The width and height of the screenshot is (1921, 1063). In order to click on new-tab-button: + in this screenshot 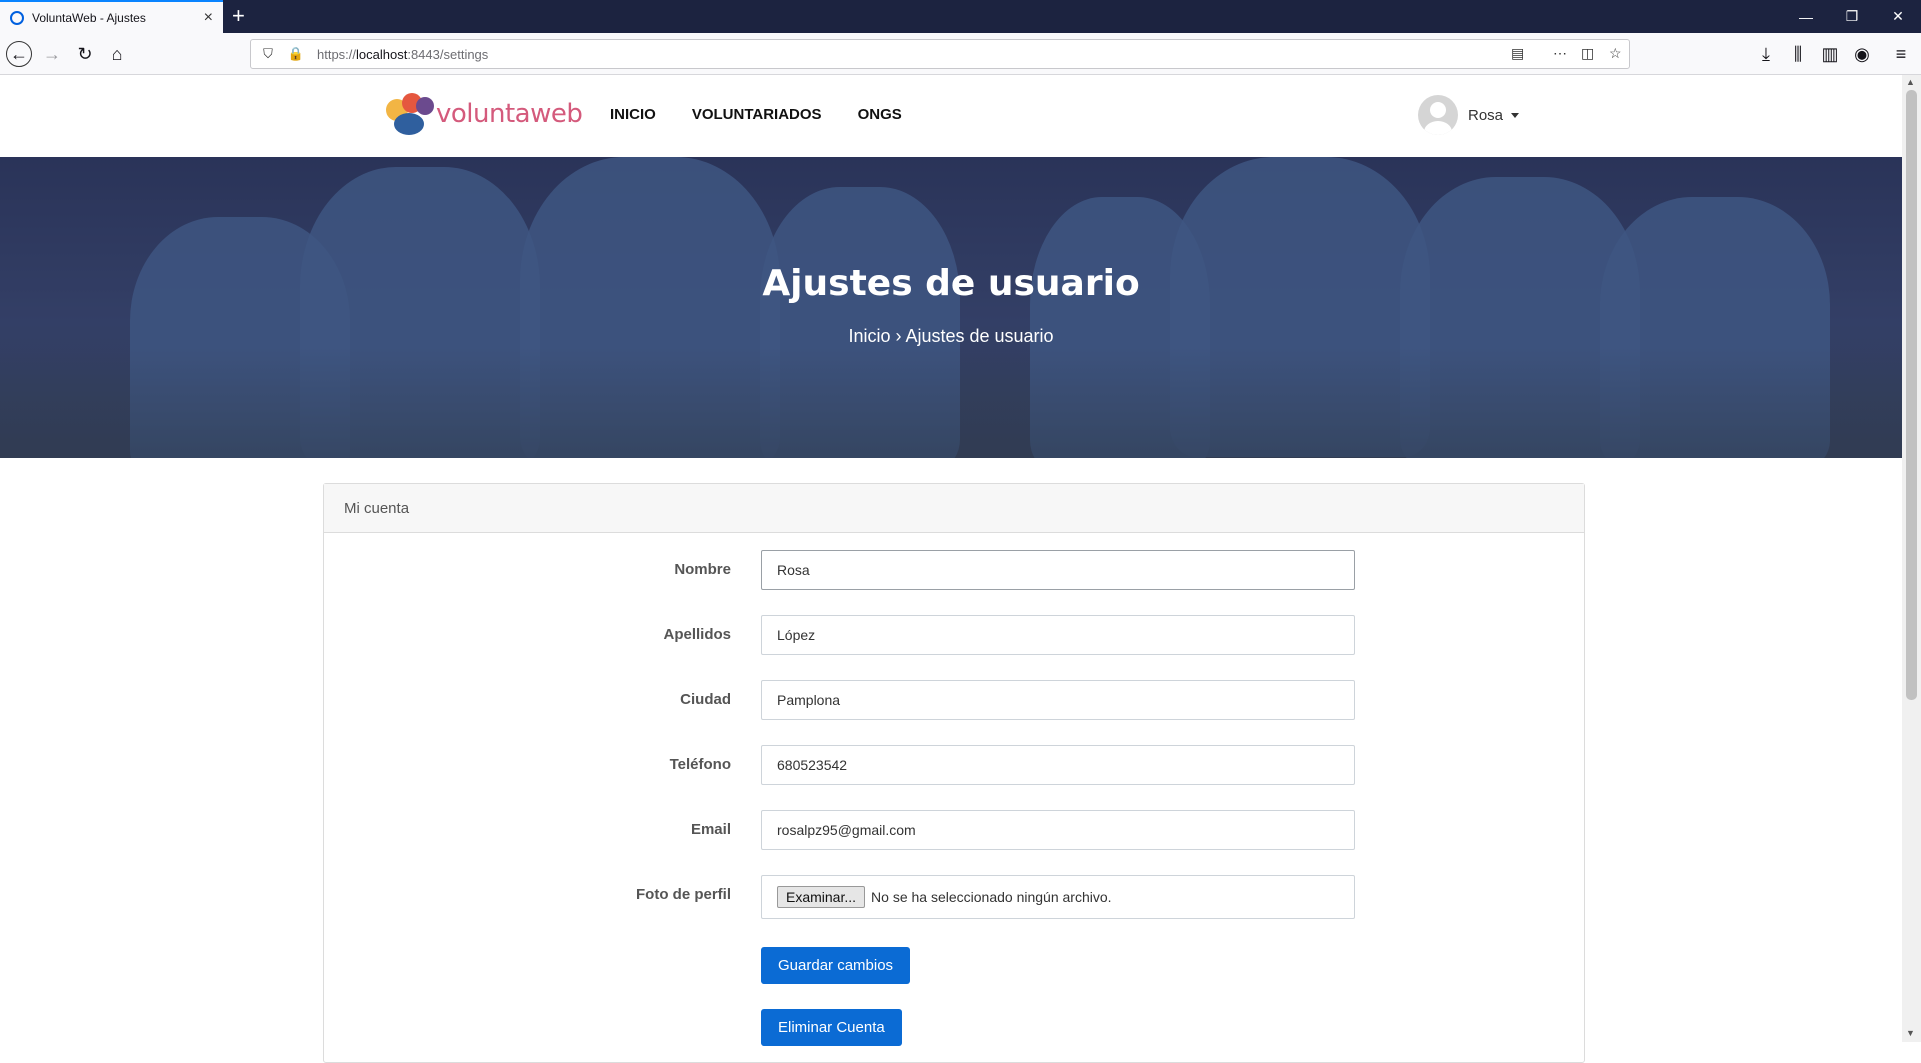, I will do `click(238, 16)`.